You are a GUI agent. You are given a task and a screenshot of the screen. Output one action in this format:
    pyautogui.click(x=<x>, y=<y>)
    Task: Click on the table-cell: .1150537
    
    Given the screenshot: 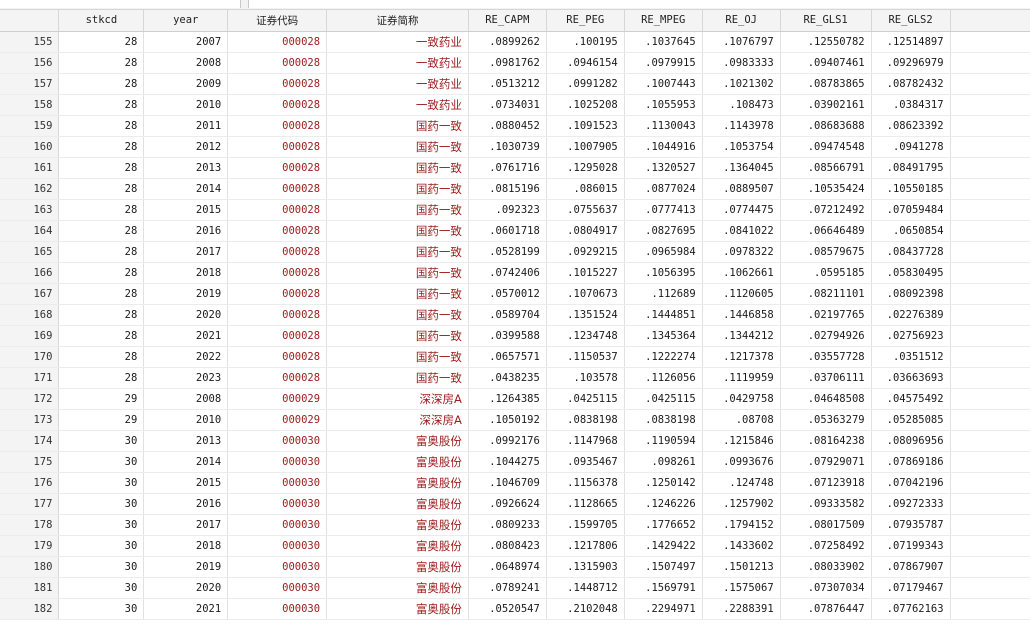 What is the action you would take?
    pyautogui.click(x=585, y=357)
    